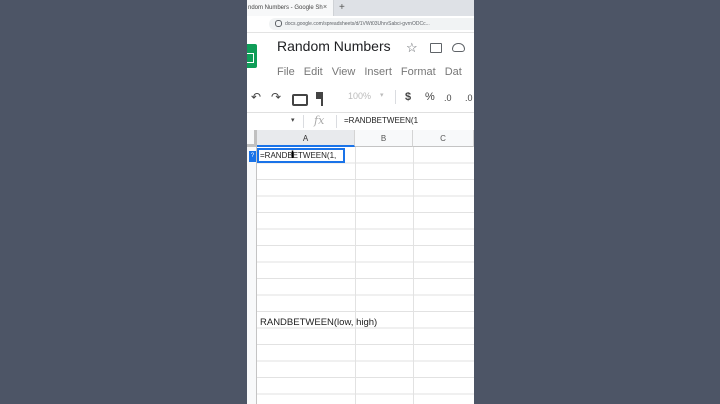  I want to click on folder-icon, so click(436, 48).